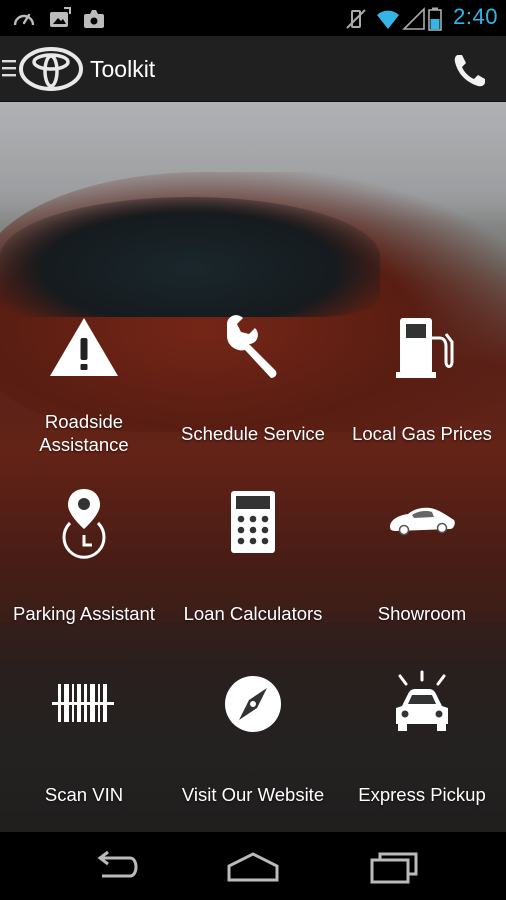  Describe the element at coordinates (123, 69) in the screenshot. I see `page-title: Toolkit` at that location.